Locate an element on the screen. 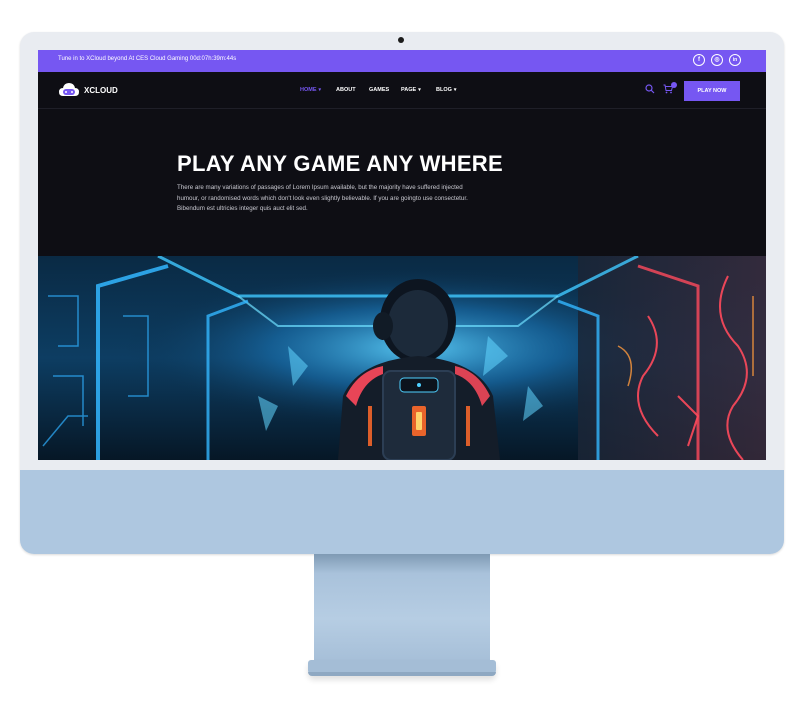  nav-games-label: GAMES is located at coordinates (379, 90).